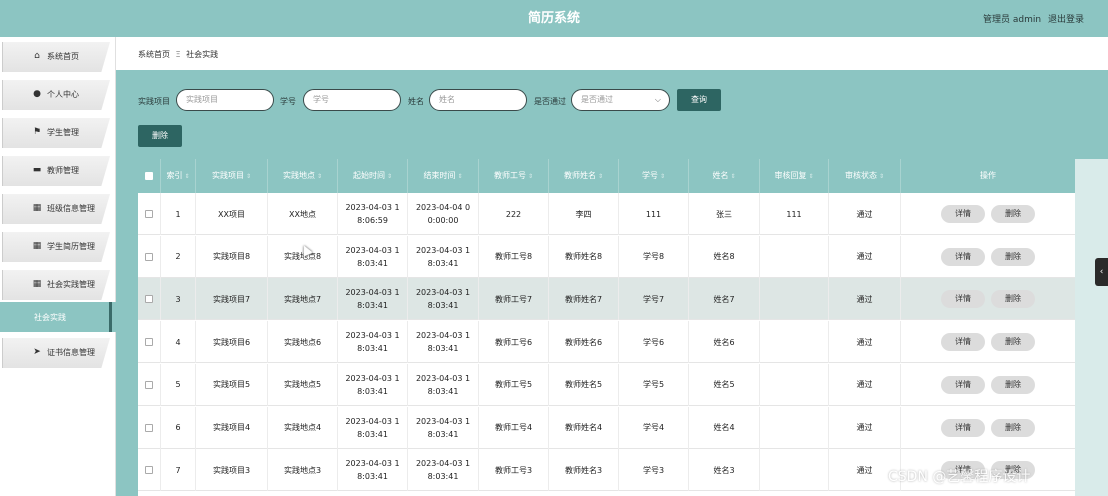 The height and width of the screenshot is (496, 1108). What do you see at coordinates (724, 176) in the screenshot?
I see `col-student-name: 姓名 ⇕` at bounding box center [724, 176].